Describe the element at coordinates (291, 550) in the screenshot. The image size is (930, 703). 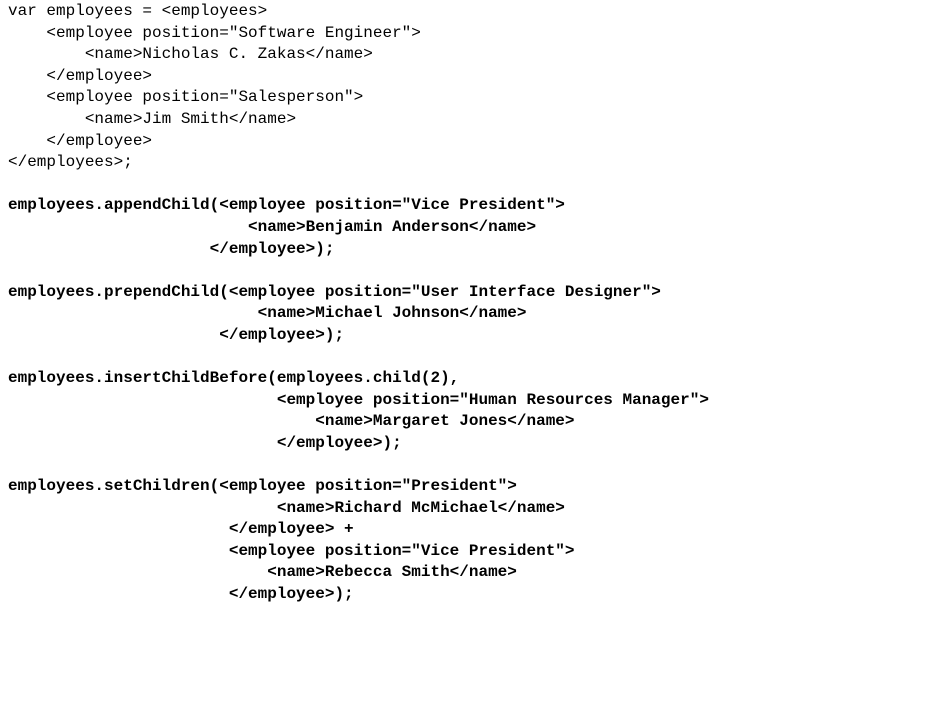
I see `code-line: <employee position="Vice President">` at that location.